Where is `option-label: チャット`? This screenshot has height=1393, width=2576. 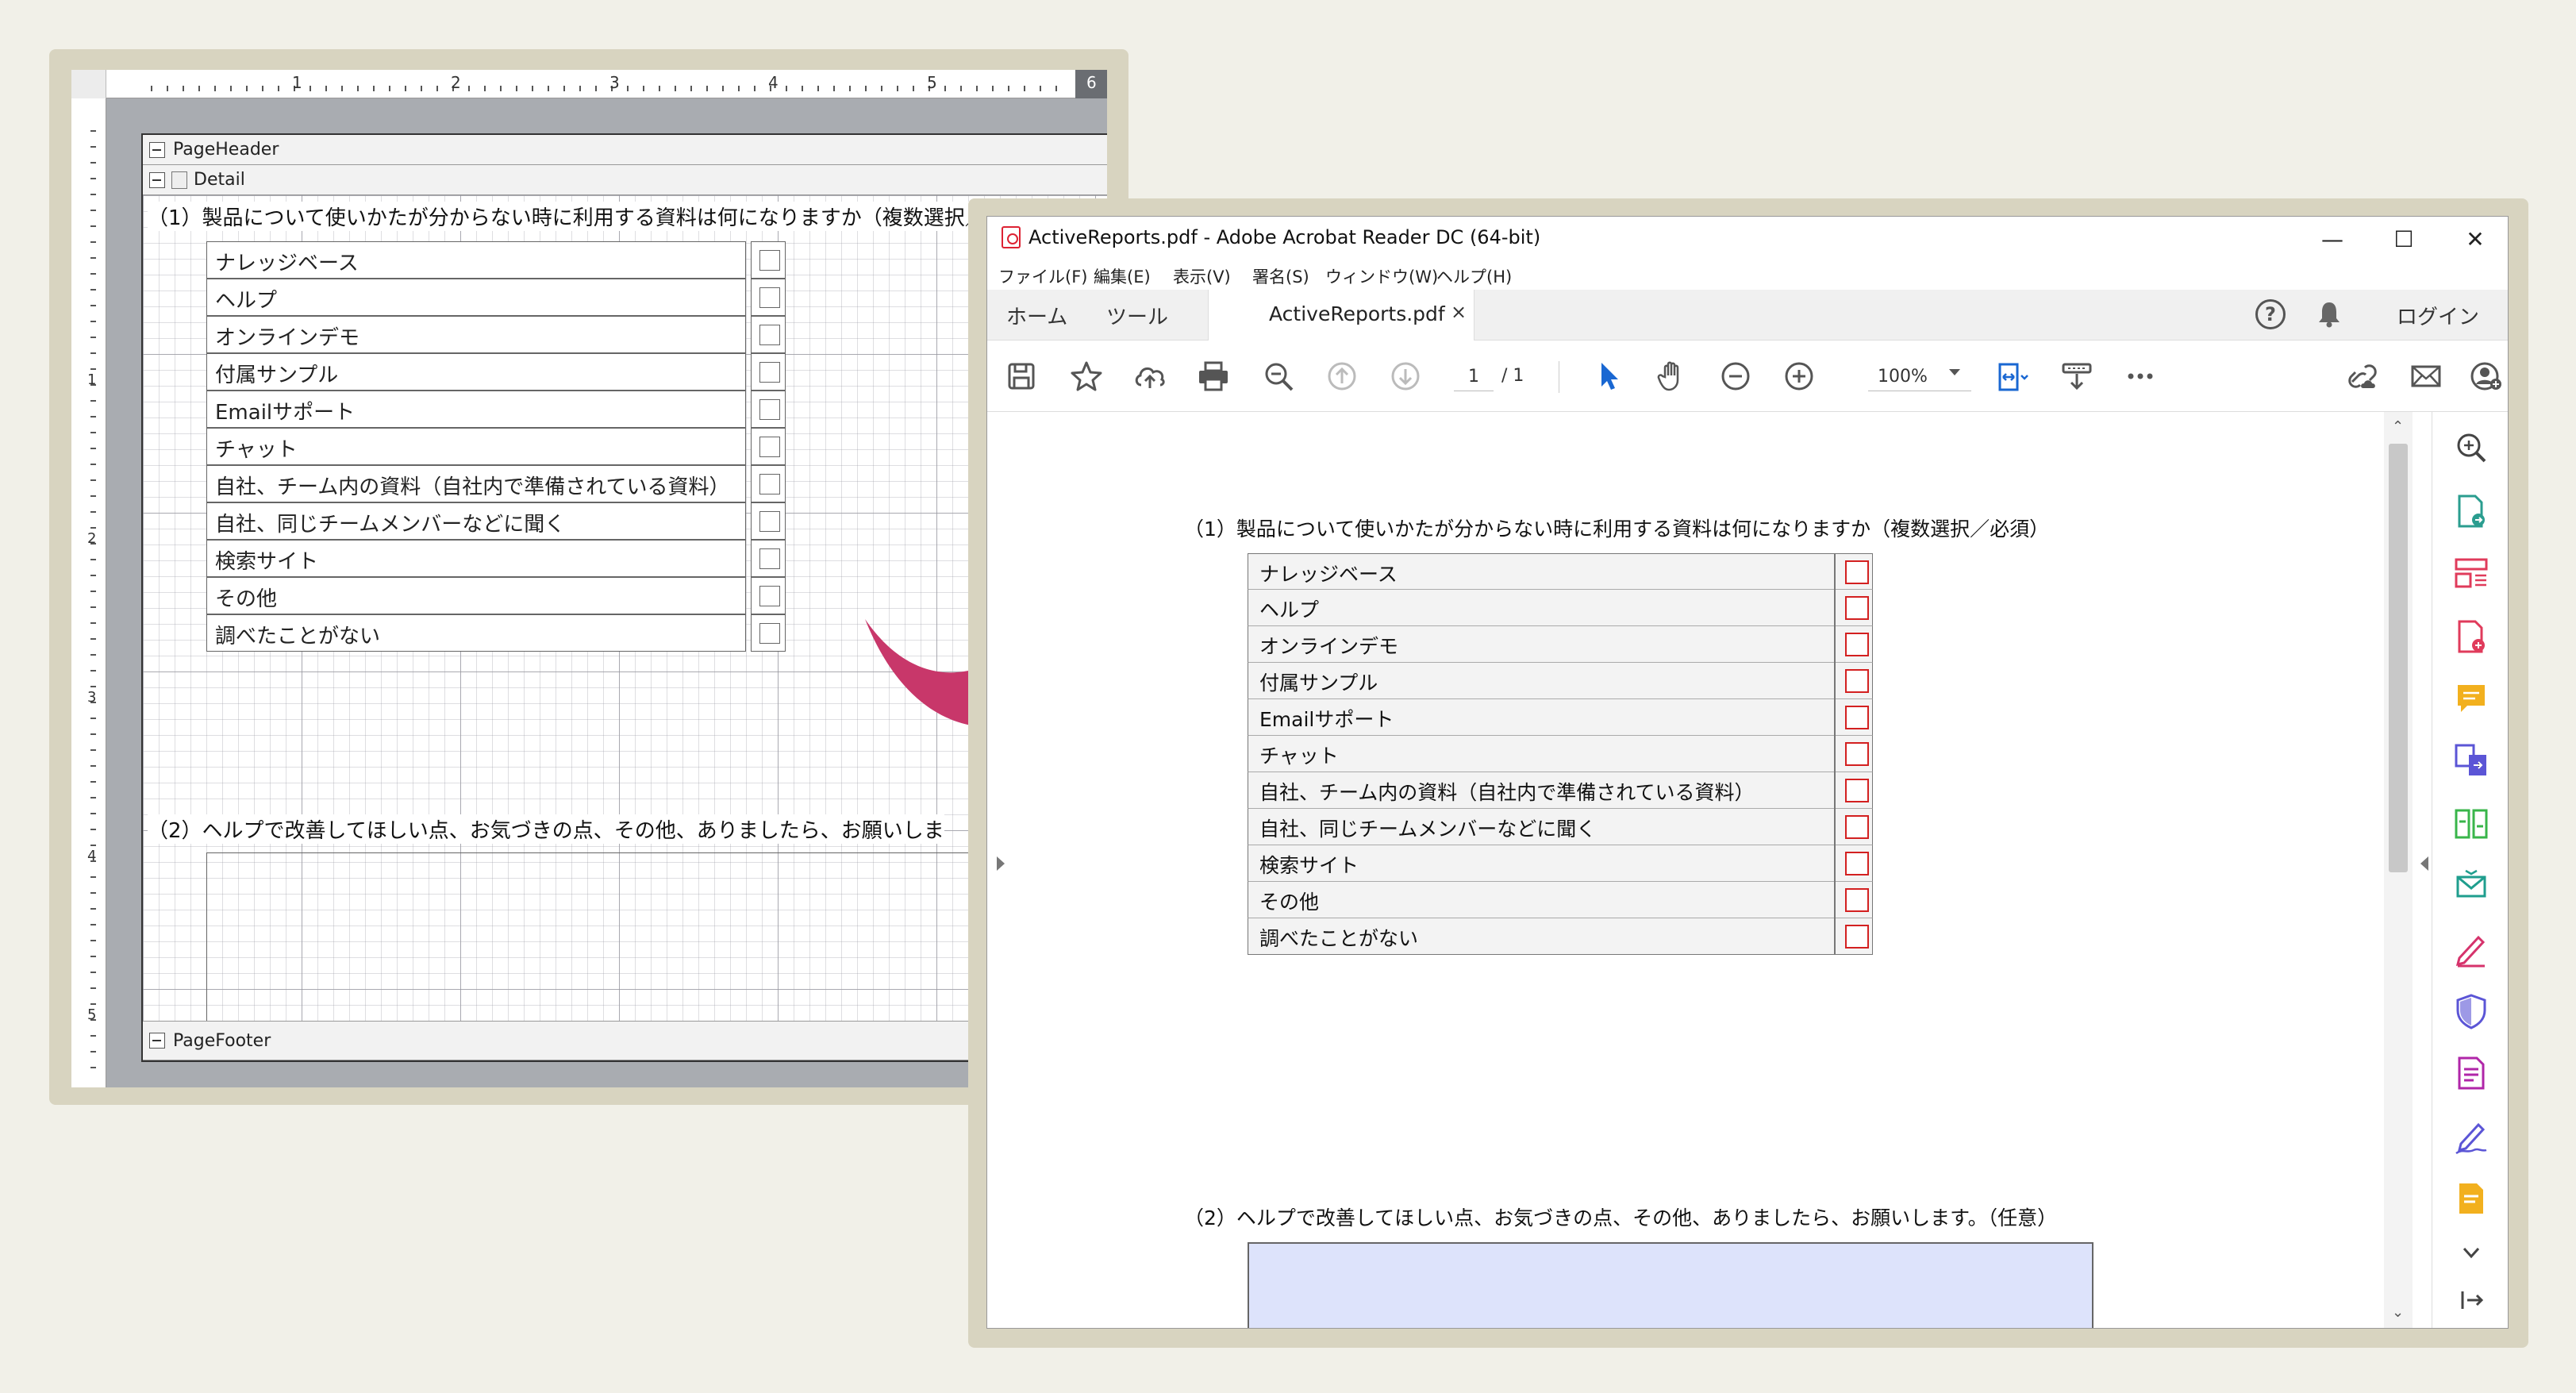 option-label: チャット is located at coordinates (476, 446).